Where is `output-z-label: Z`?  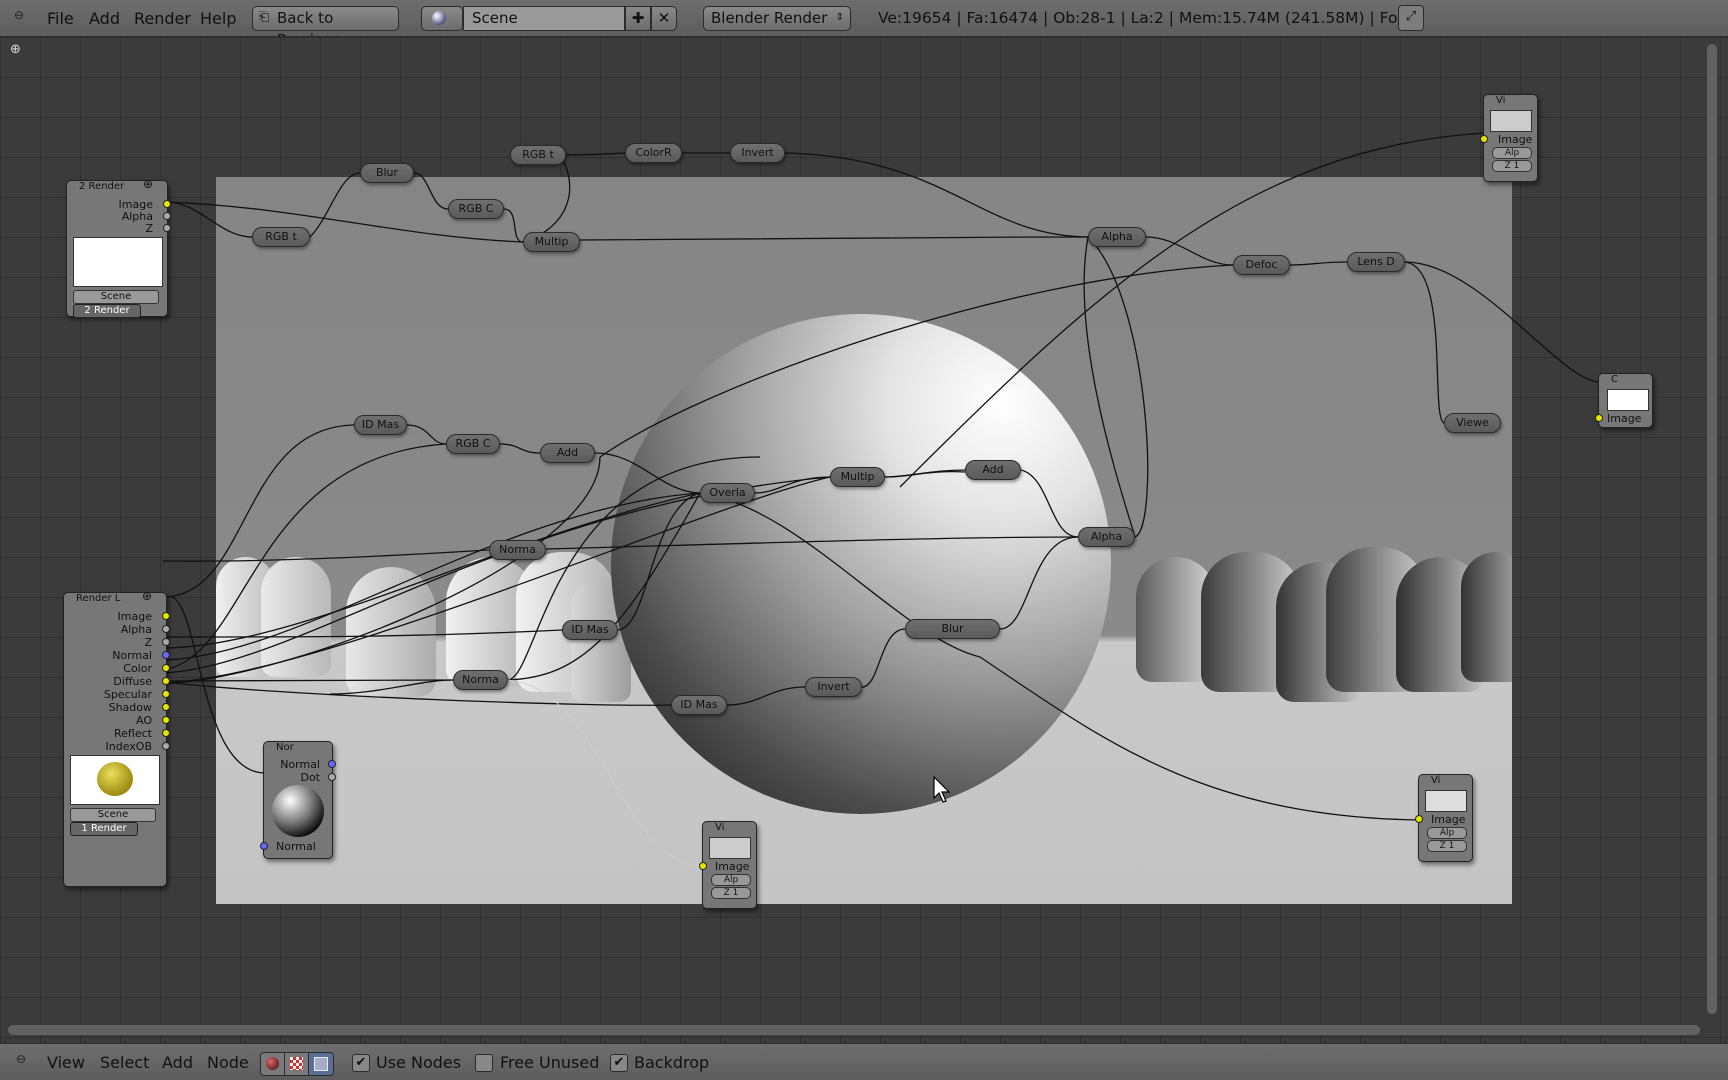 output-z-label: Z is located at coordinates (149, 228).